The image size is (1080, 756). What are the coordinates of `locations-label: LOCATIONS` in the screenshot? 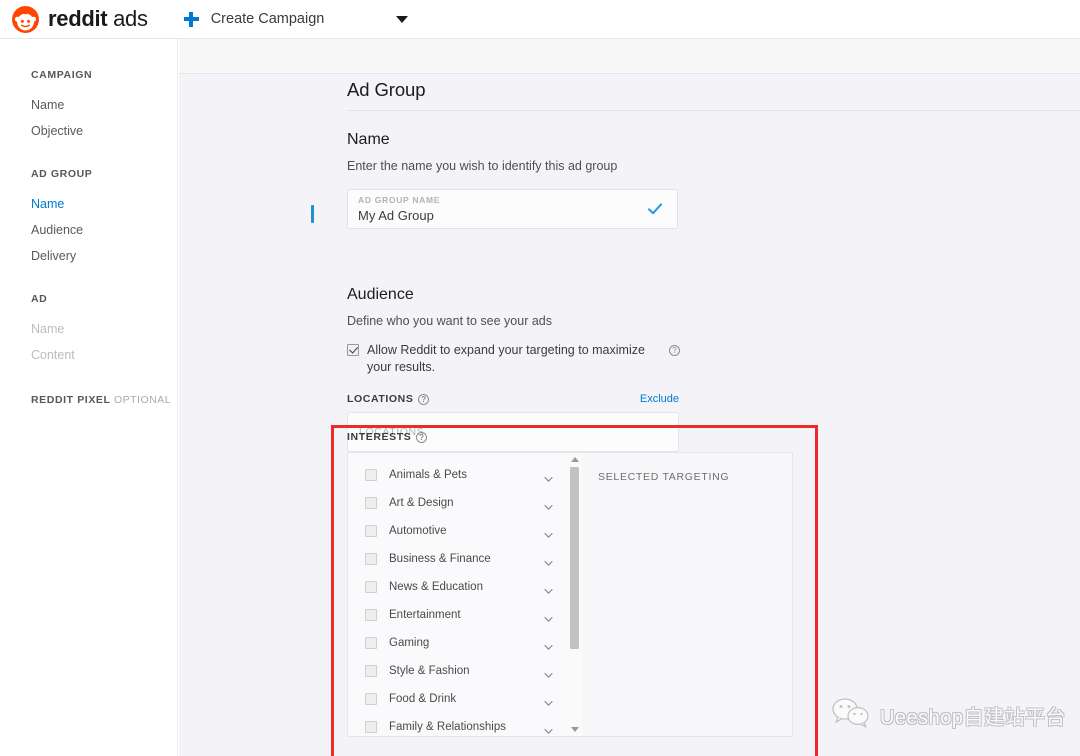 It's located at (380, 399).